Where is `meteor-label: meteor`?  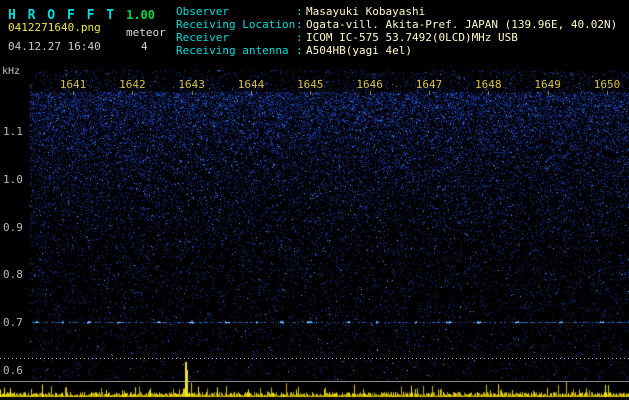 meteor-label: meteor is located at coordinates (146, 32).